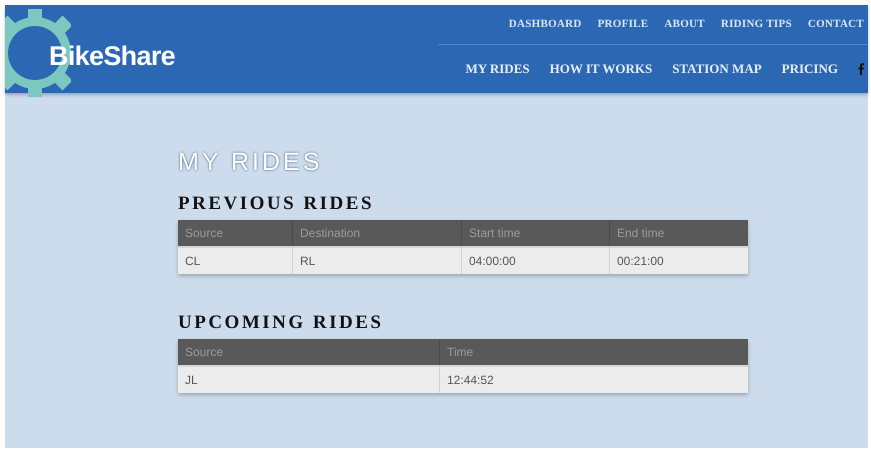 The image size is (871, 449). I want to click on section-heading: UPCOMING RIDES, so click(281, 323).